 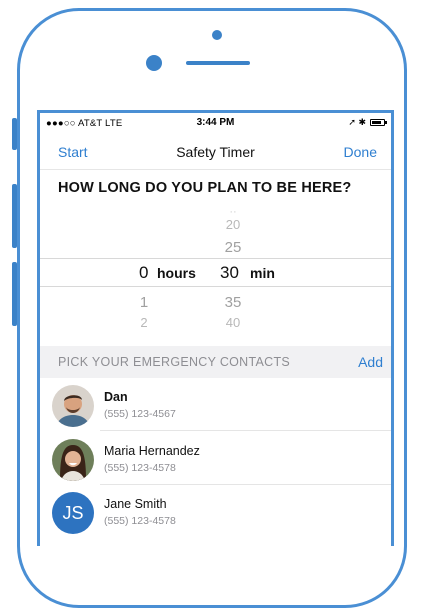 I want to click on status-icons: ➚ ✱, so click(x=367, y=122).